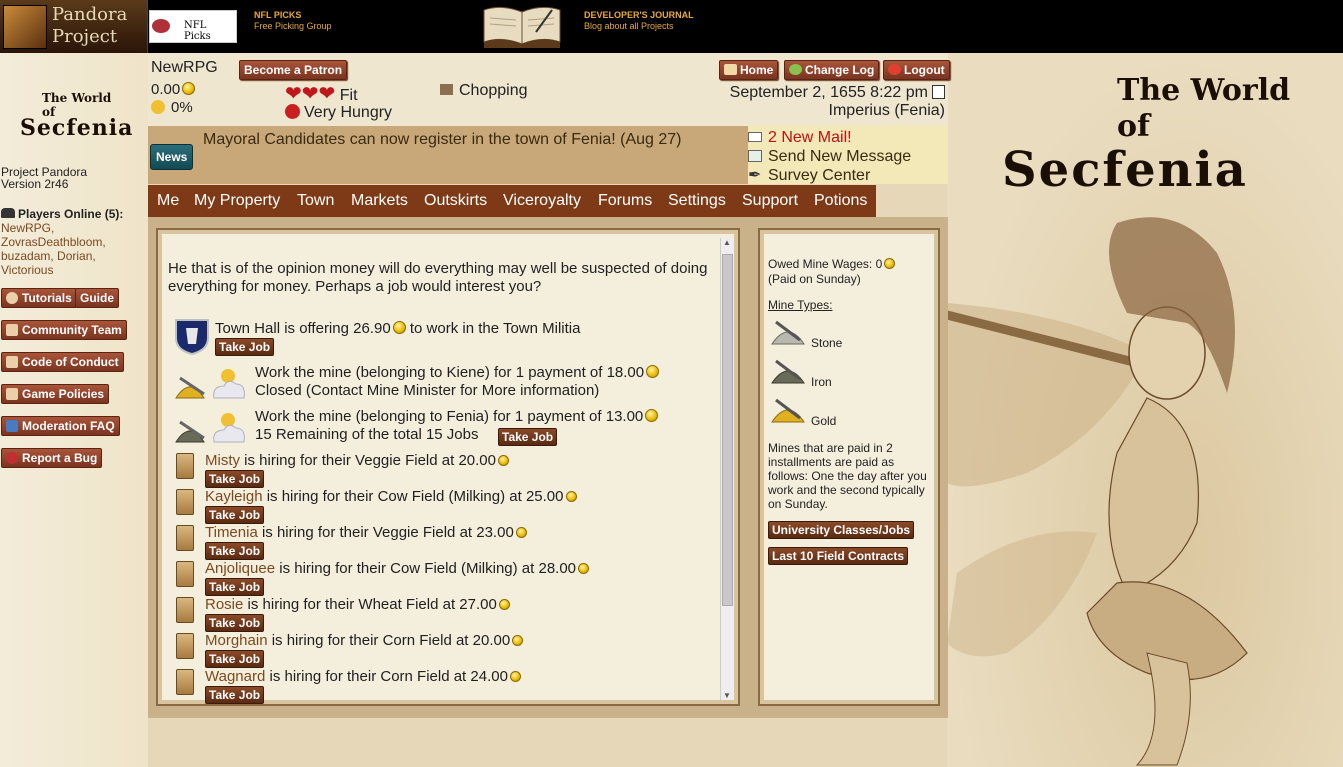  I want to click on nav-viceroyalty: Viceroyalty, so click(542, 201).